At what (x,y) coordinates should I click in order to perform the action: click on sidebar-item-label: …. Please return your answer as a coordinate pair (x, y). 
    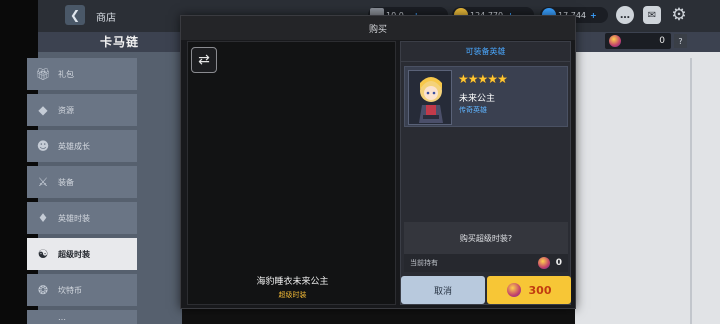
    Looking at the image, I should click on (62, 317).